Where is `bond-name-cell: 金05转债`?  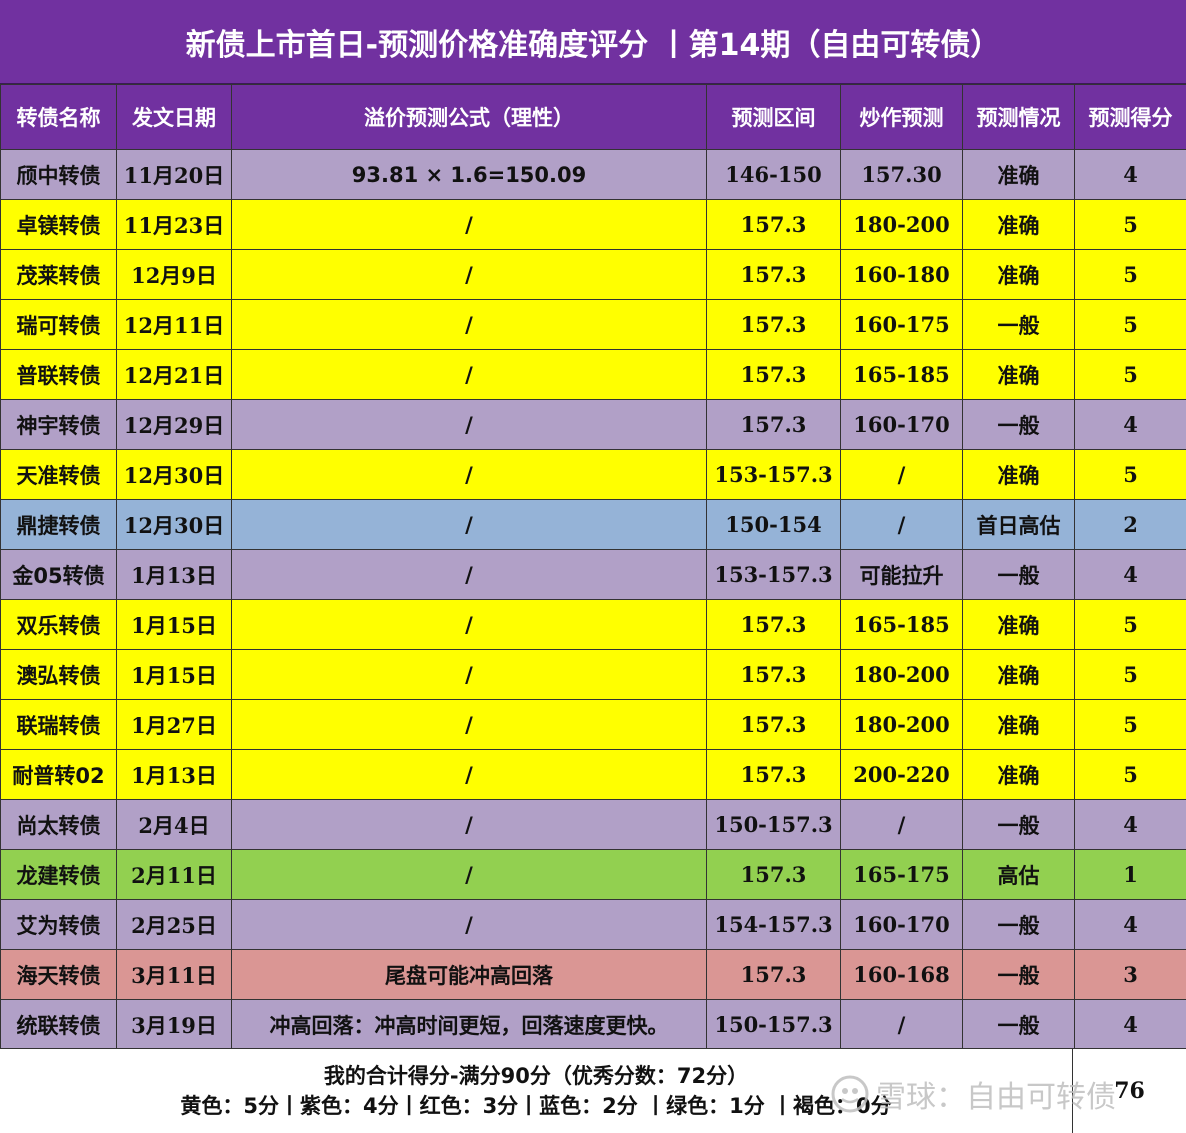
bond-name-cell: 金05转债 is located at coordinates (58, 574).